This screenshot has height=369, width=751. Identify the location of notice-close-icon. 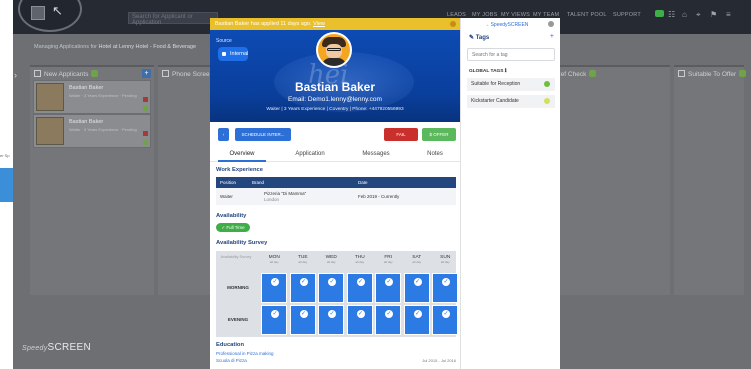
(453, 24).